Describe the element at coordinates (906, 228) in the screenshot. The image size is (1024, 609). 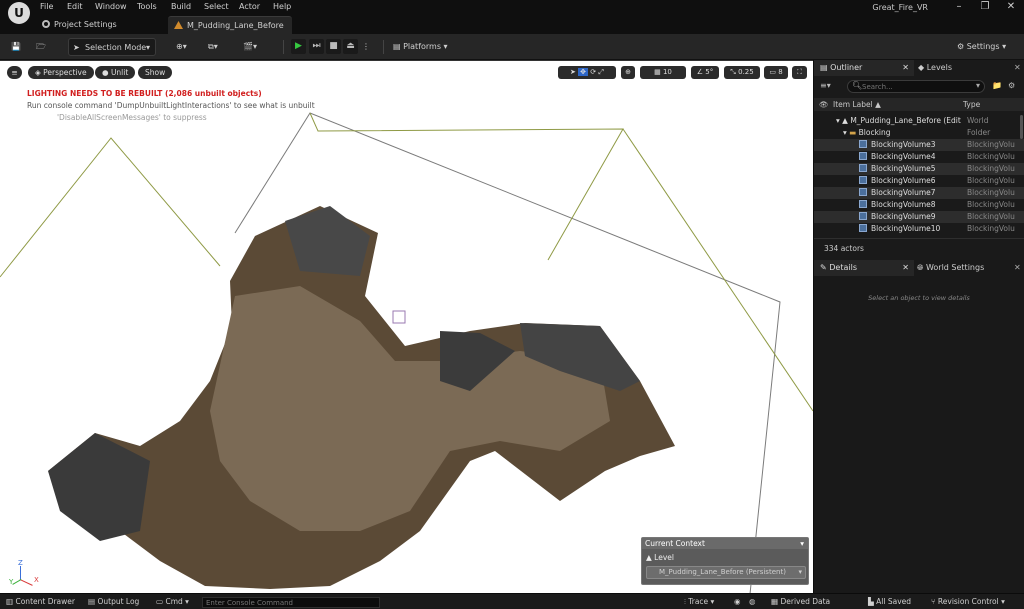
I see `row-label: BlockingVolume10` at that location.